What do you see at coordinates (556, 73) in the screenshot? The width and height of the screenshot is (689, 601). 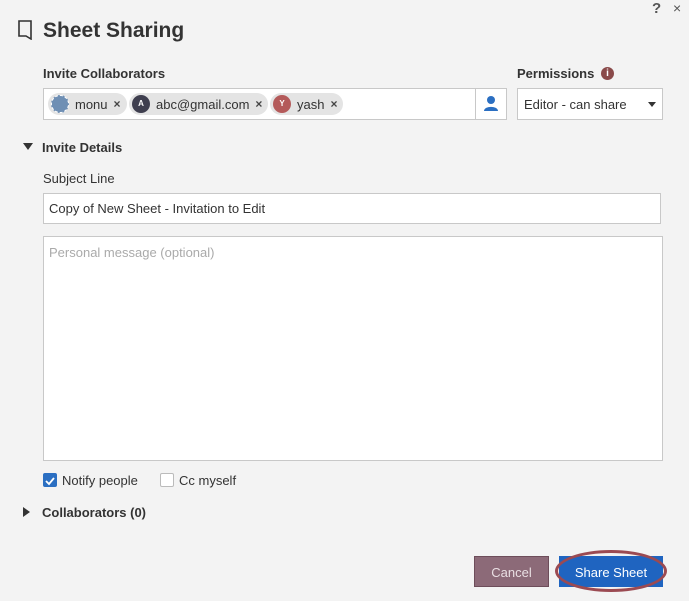 I see `permissions-label: Permissions` at bounding box center [556, 73].